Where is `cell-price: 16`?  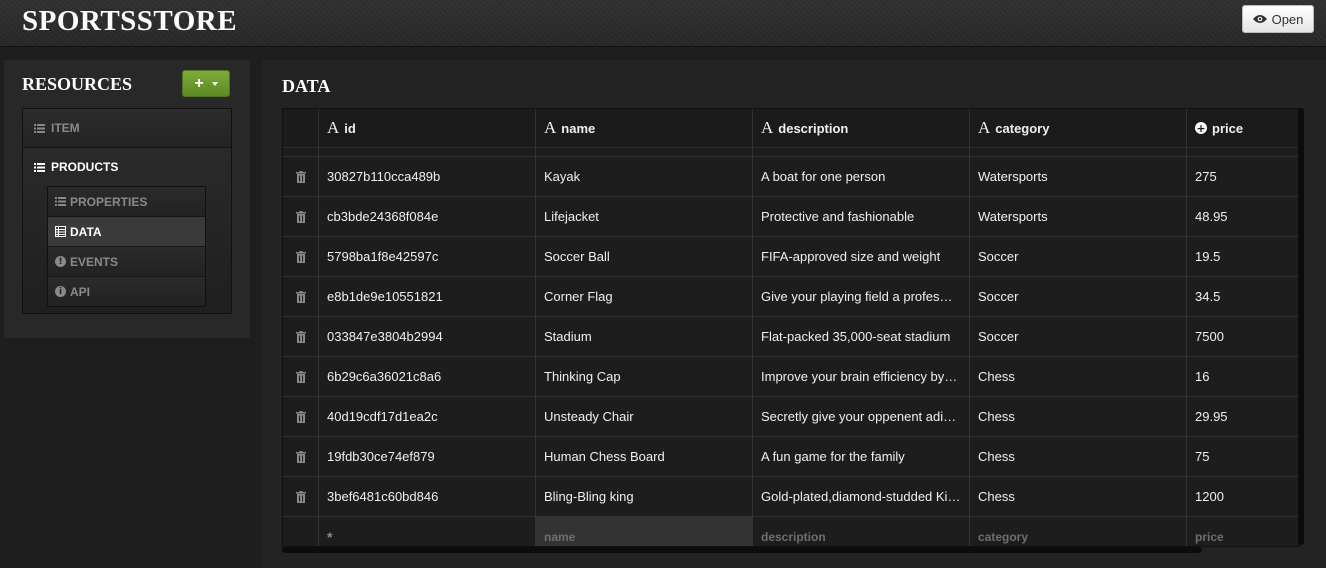
cell-price: 16 is located at coordinates (1243, 376).